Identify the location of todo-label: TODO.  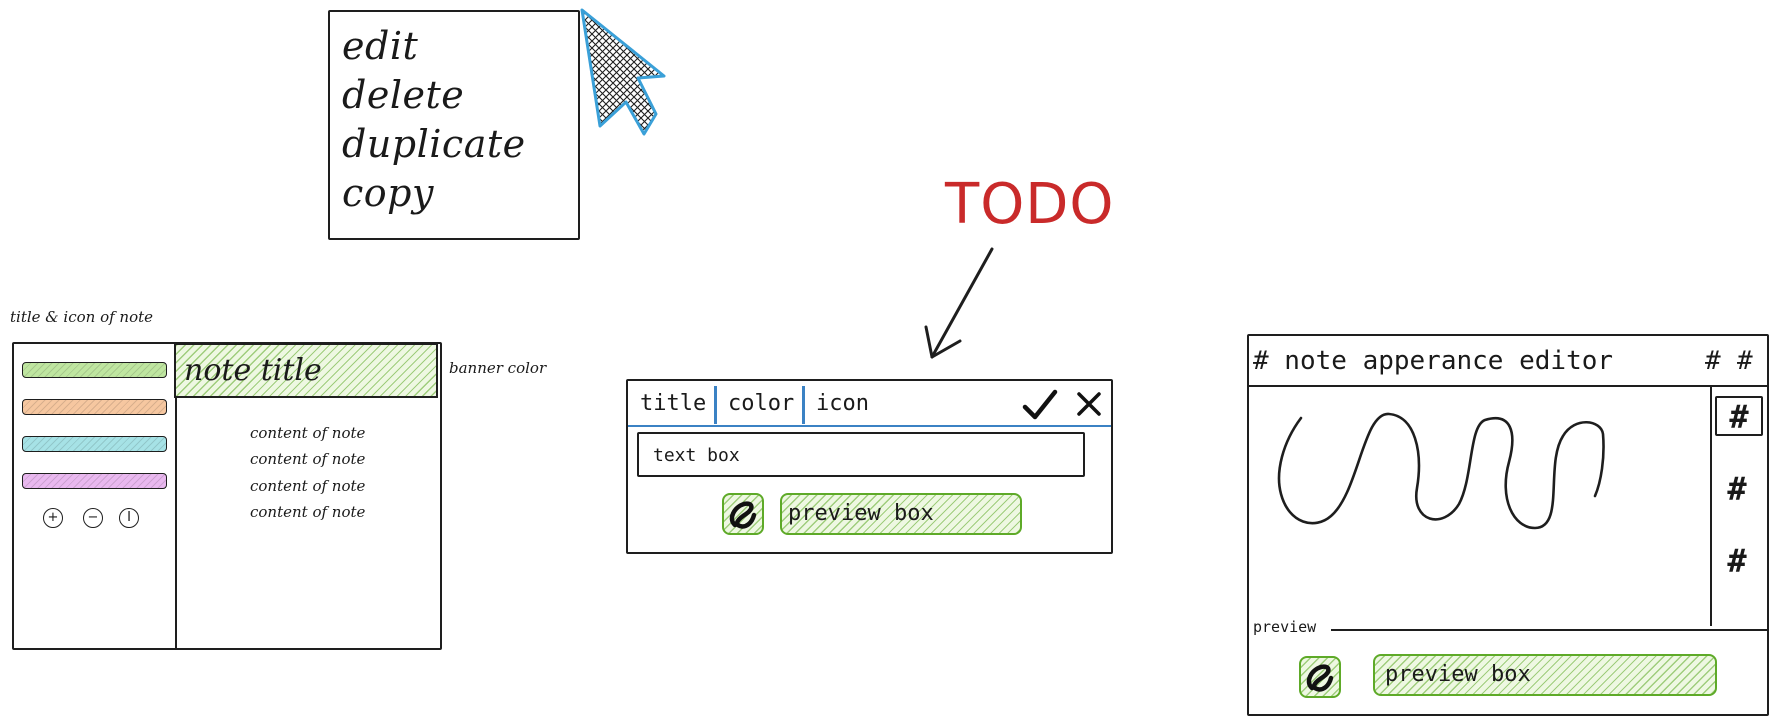
(1030, 204).